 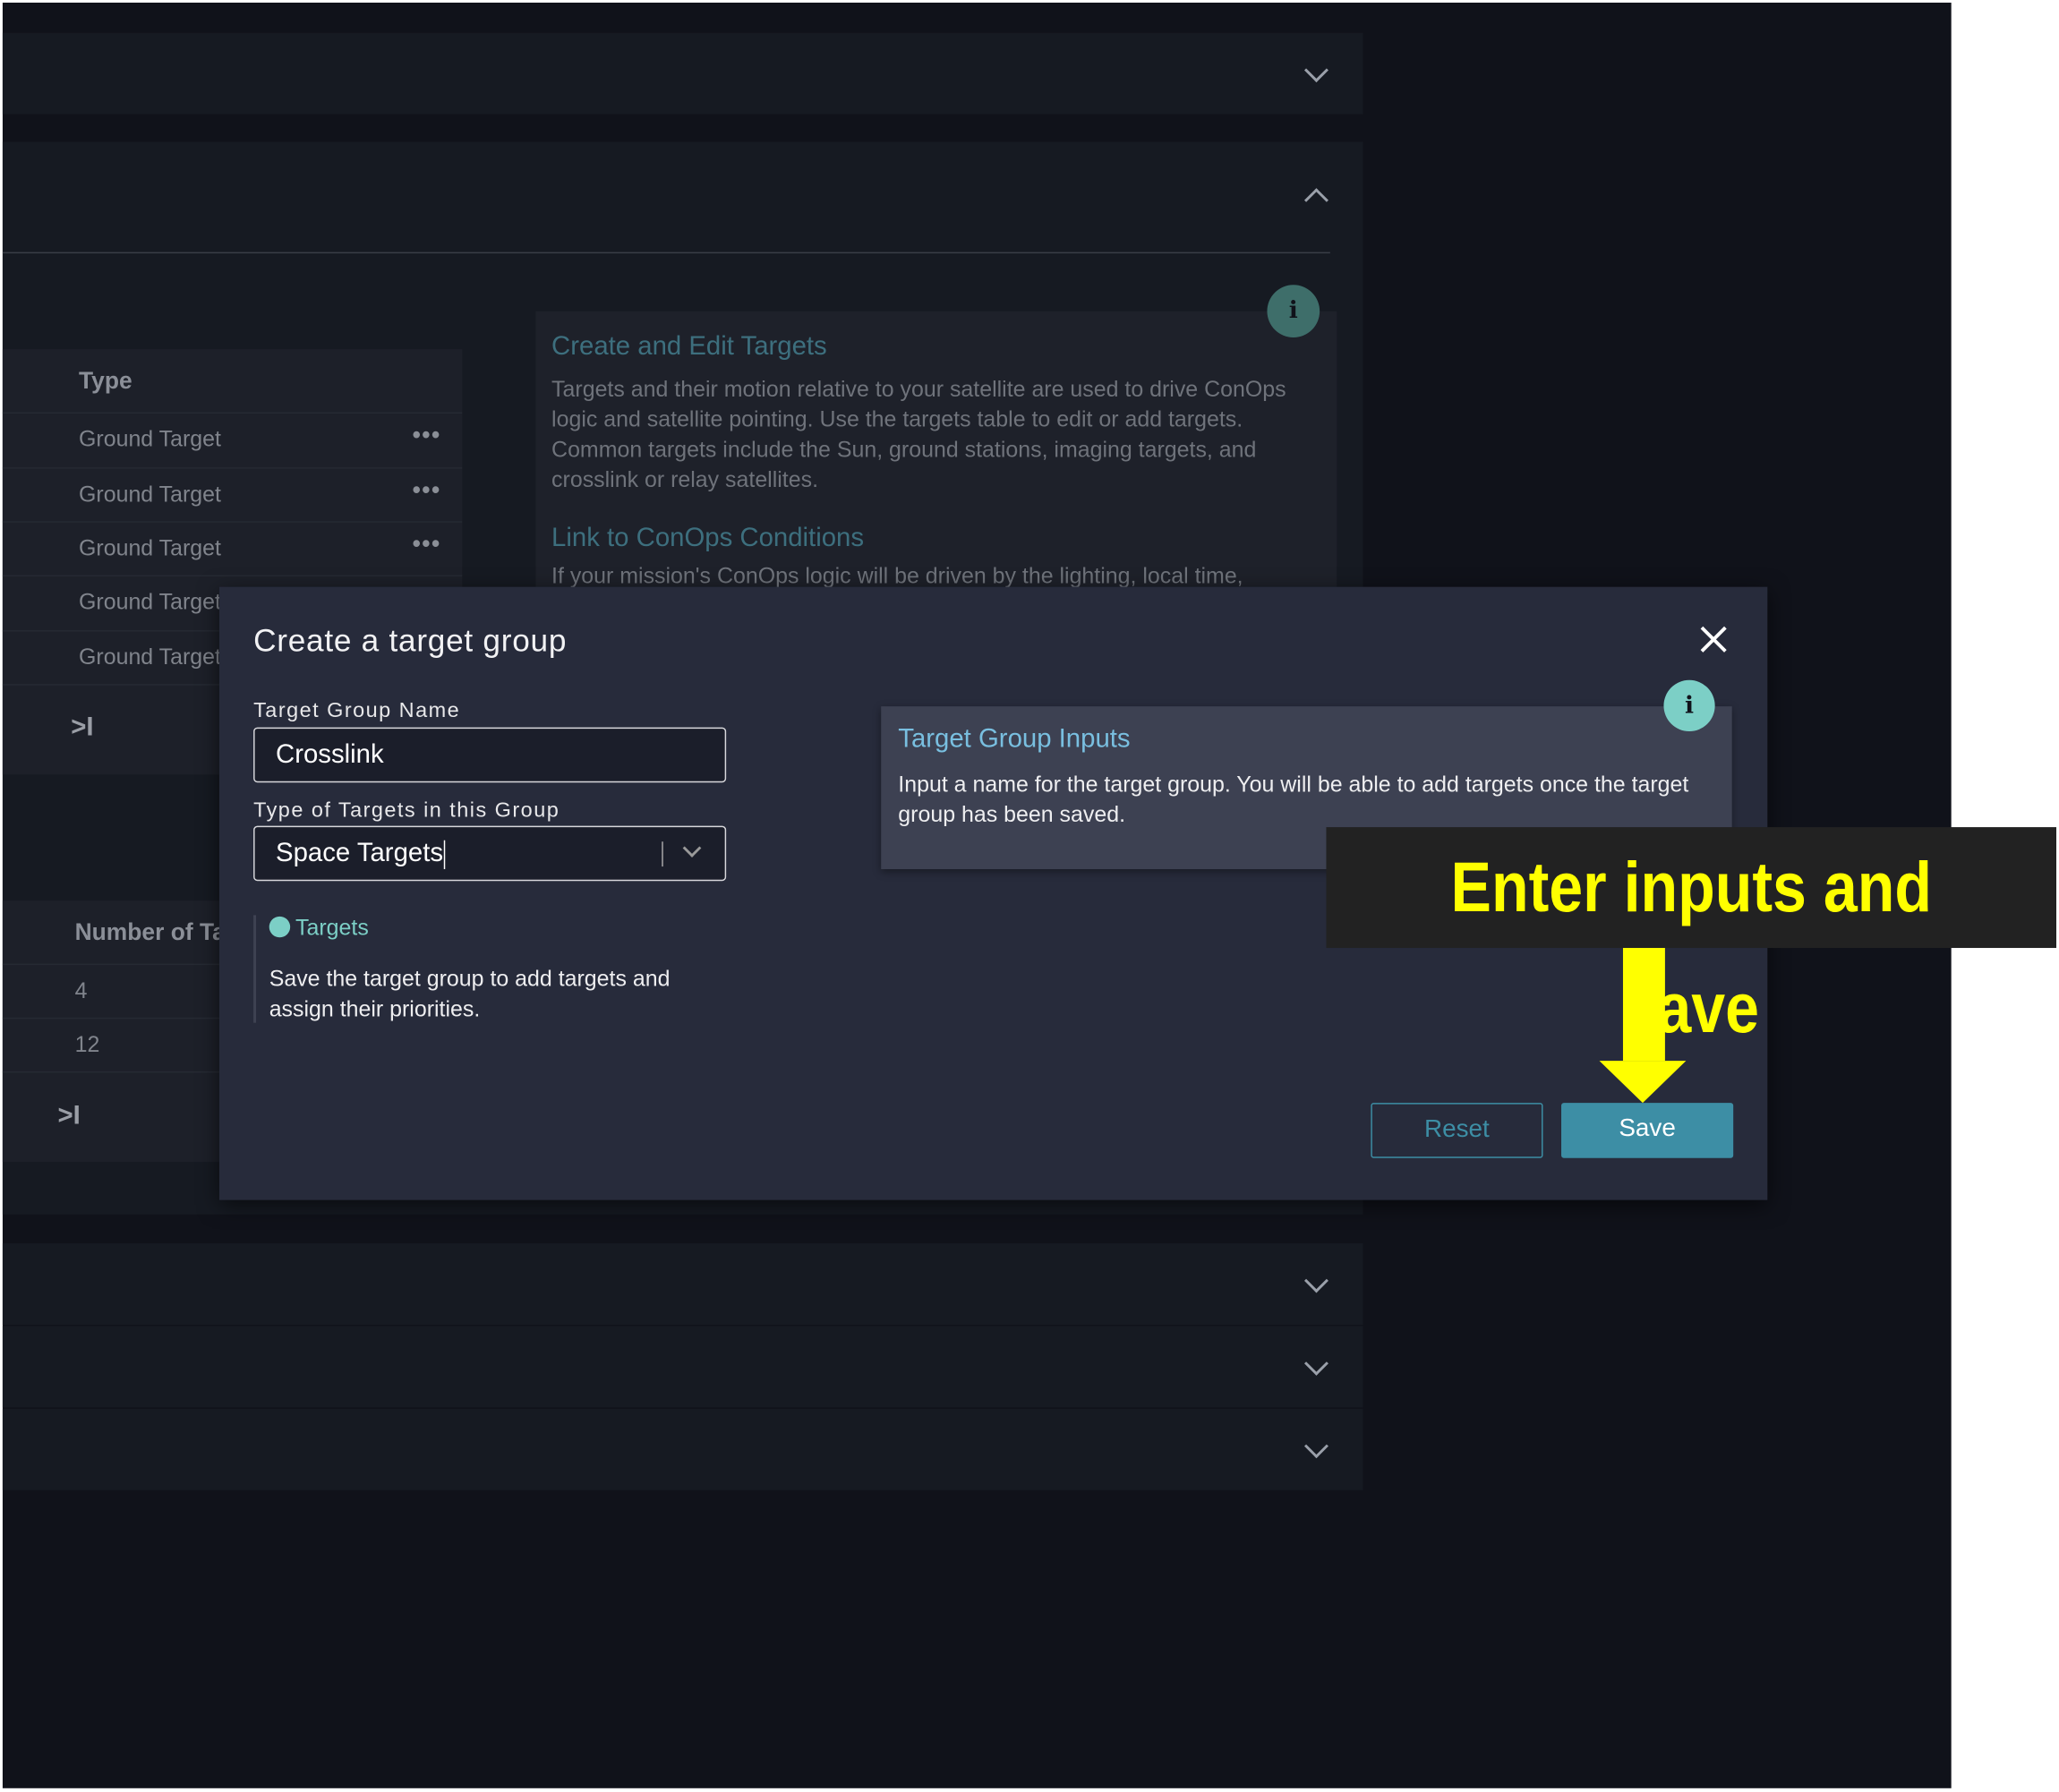 What do you see at coordinates (1316, 200) in the screenshot?
I see `chevron-up-icon` at bounding box center [1316, 200].